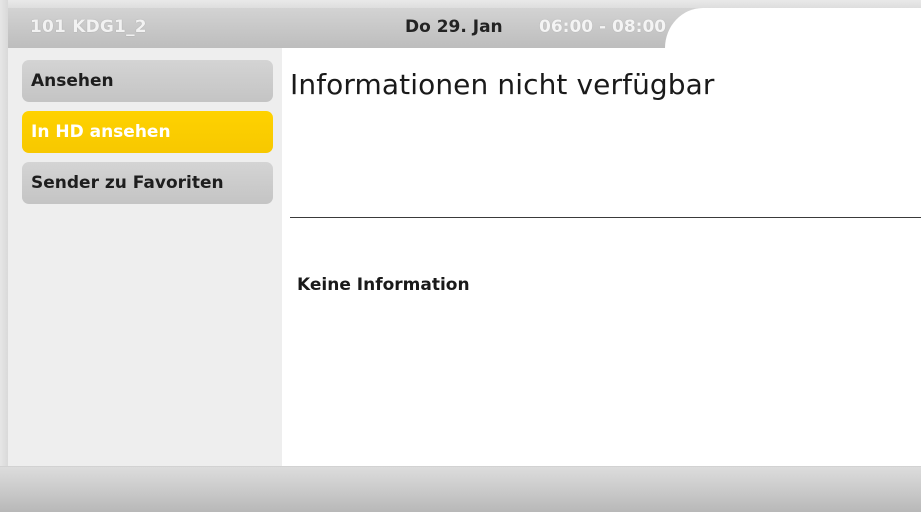 The height and width of the screenshot is (512, 921). Describe the element at coordinates (605, 217) in the screenshot. I see `content-divider` at that location.